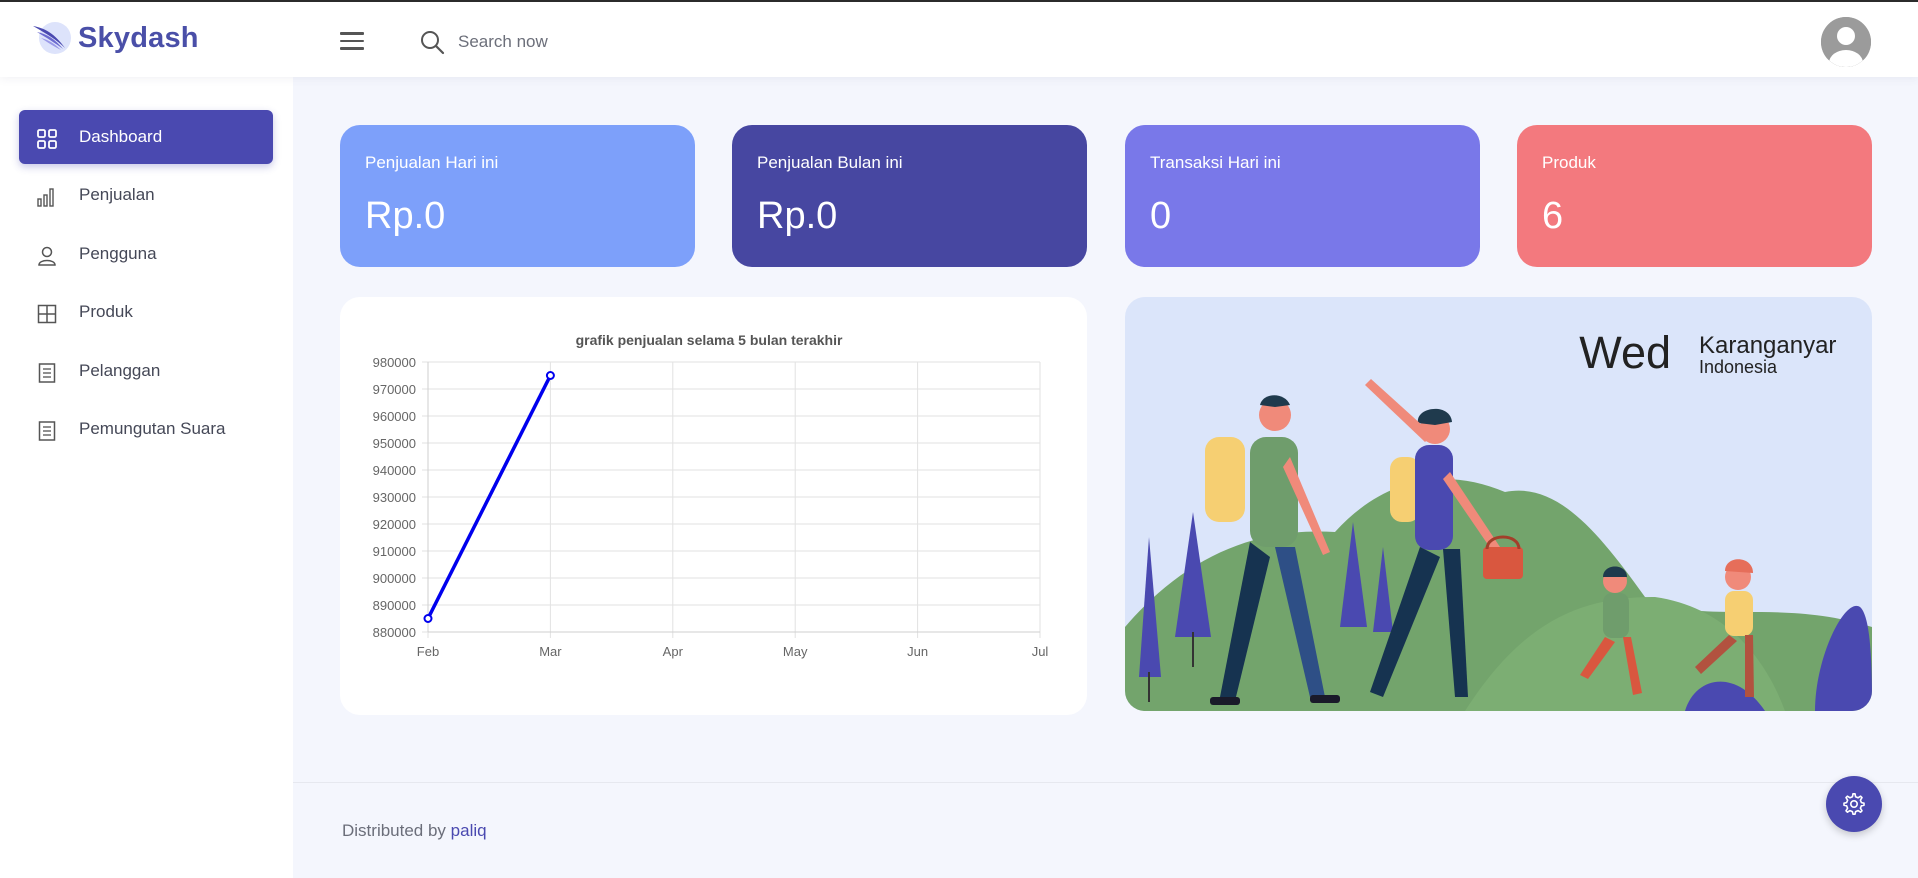 The image size is (1918, 878). I want to click on chart-y-tick-label: 960000, so click(394, 416).